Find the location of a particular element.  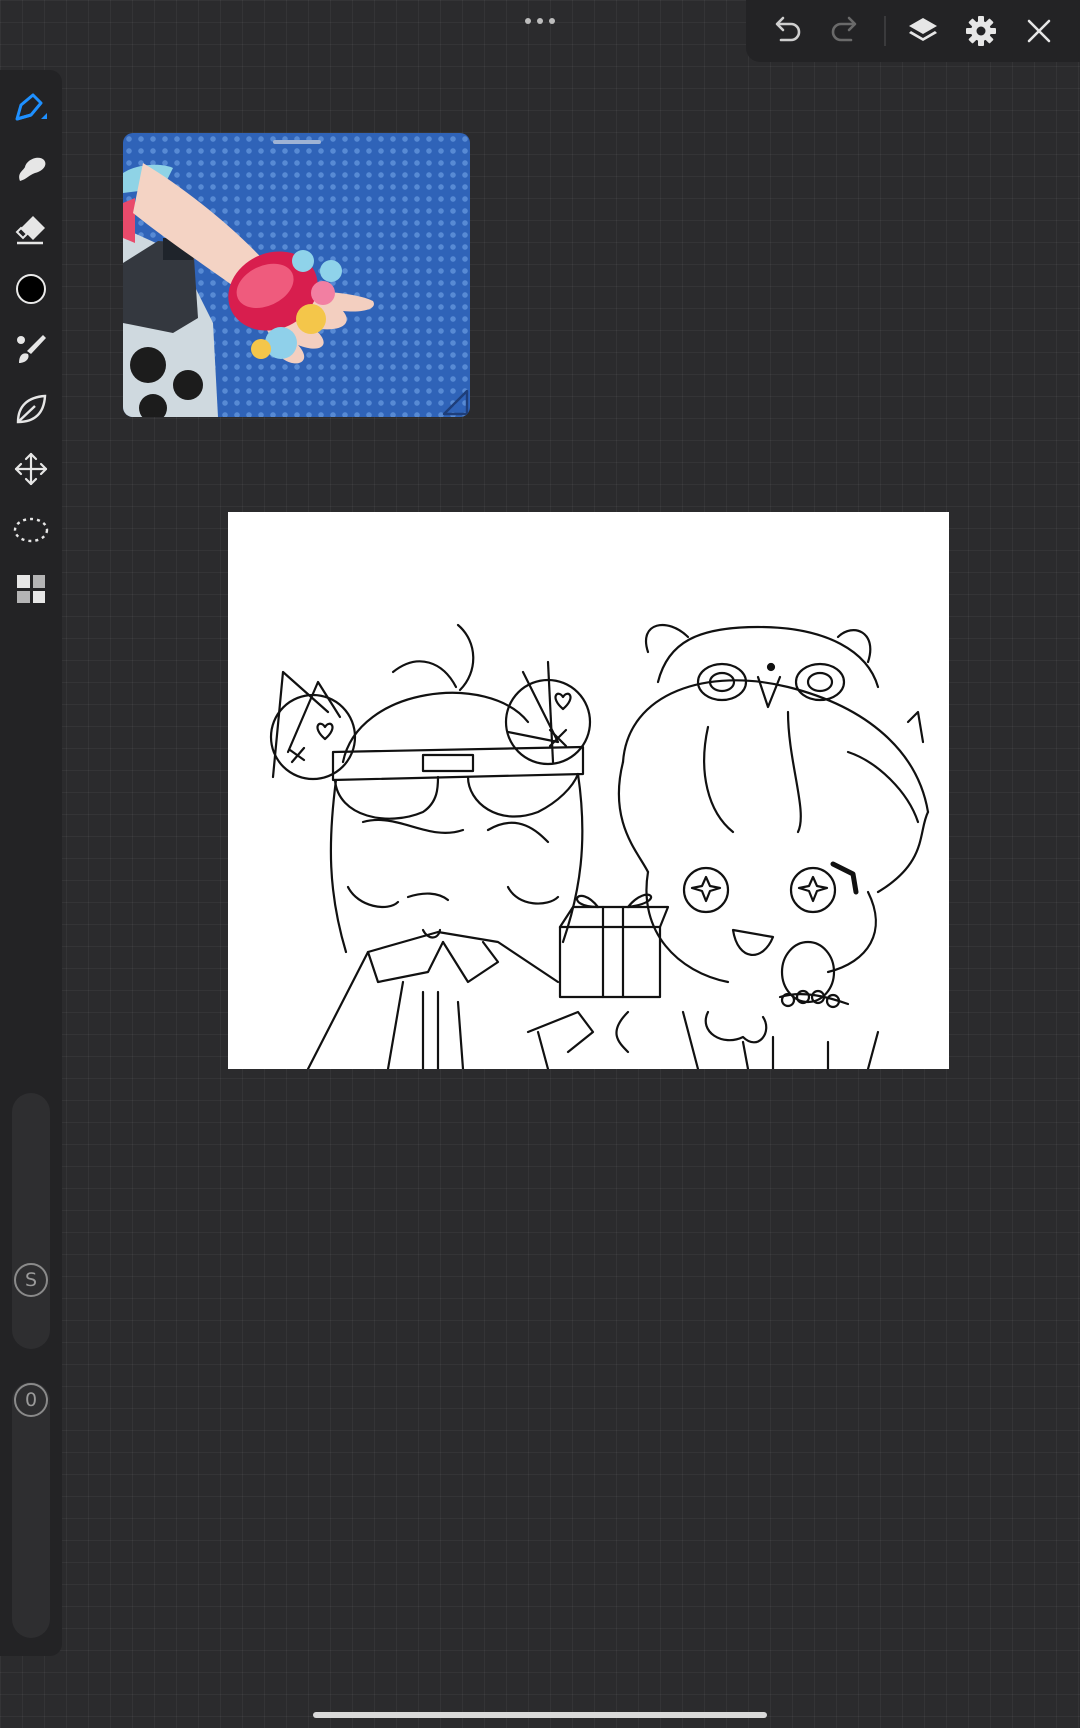

close-button is located at coordinates (1039, 31).